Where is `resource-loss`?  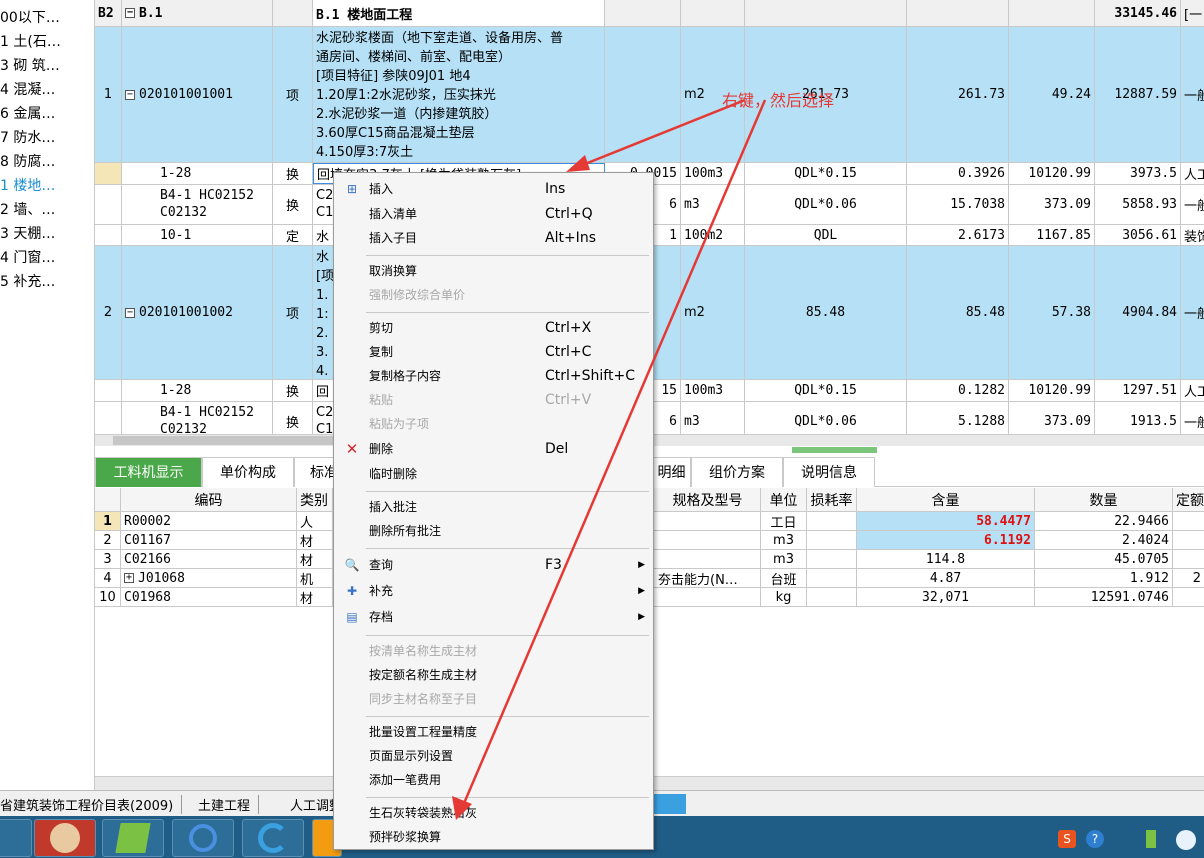
resource-loss is located at coordinates (832, 578).